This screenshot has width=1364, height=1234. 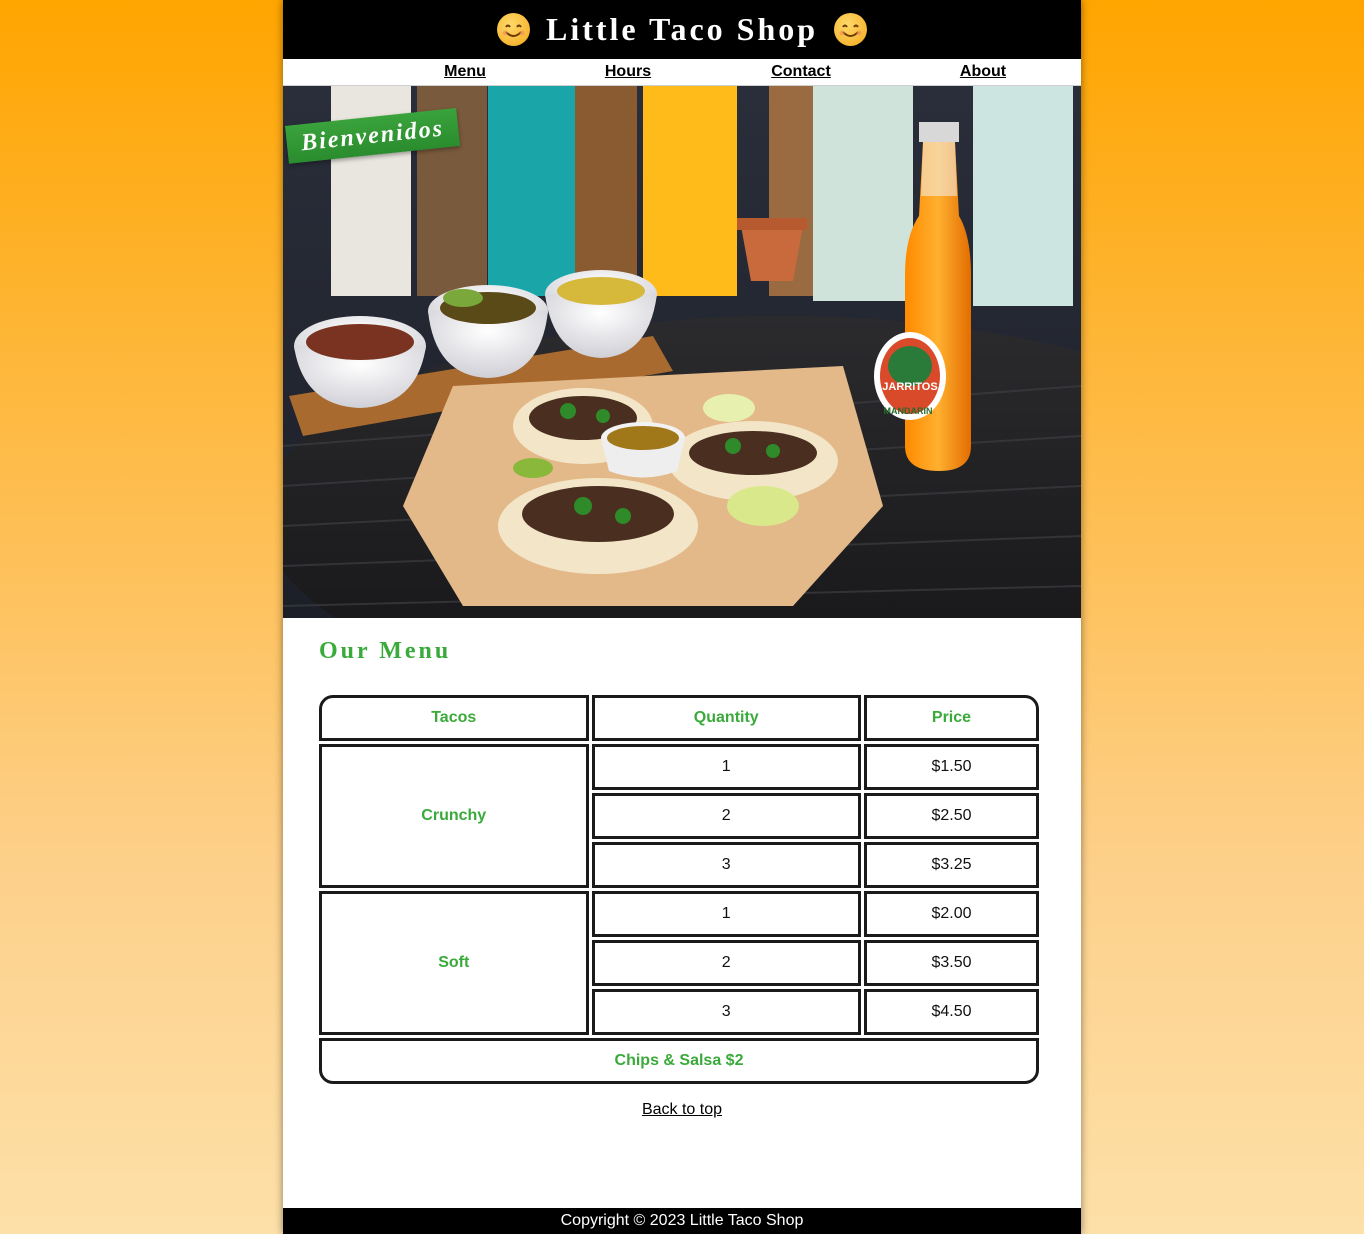 I want to click on menu-title: Our Menu, so click(x=385, y=651).